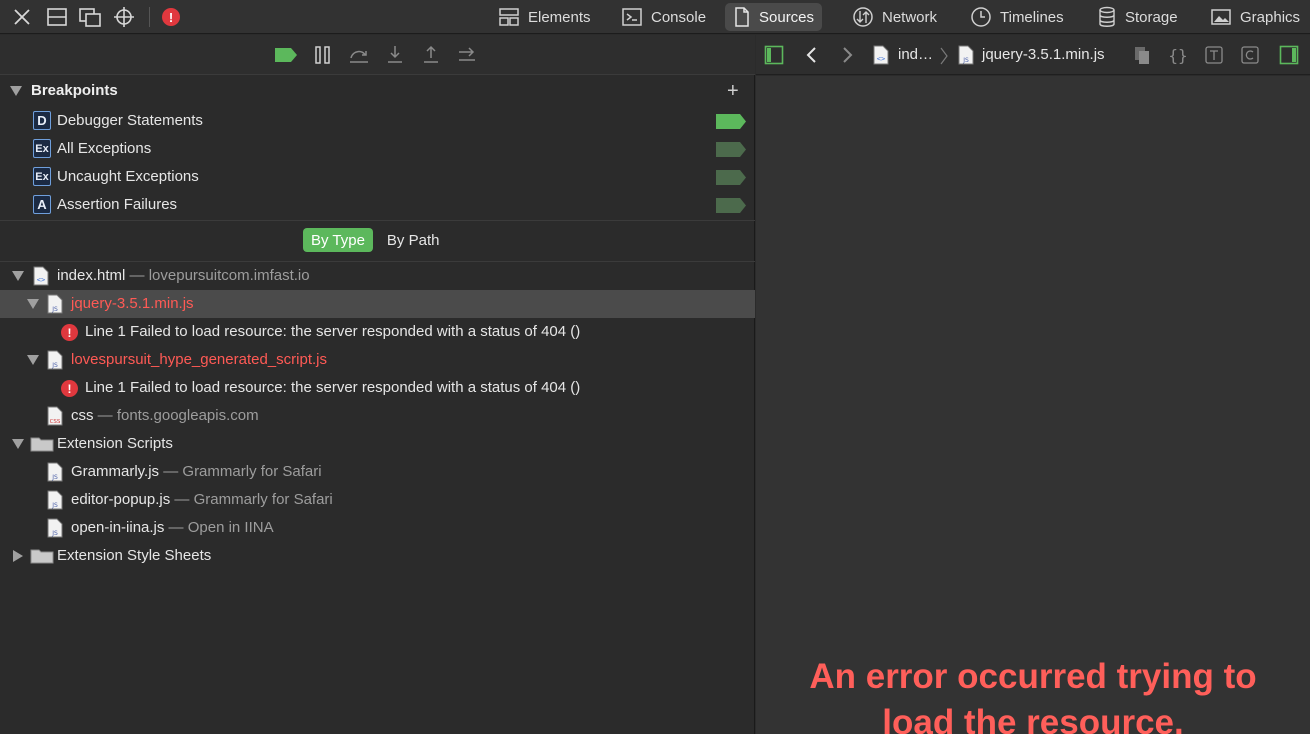 This screenshot has width=1310, height=734. I want to click on tree-item-open-in-iina: JS open-in-iina.js — Open in IINA, so click(377, 528).